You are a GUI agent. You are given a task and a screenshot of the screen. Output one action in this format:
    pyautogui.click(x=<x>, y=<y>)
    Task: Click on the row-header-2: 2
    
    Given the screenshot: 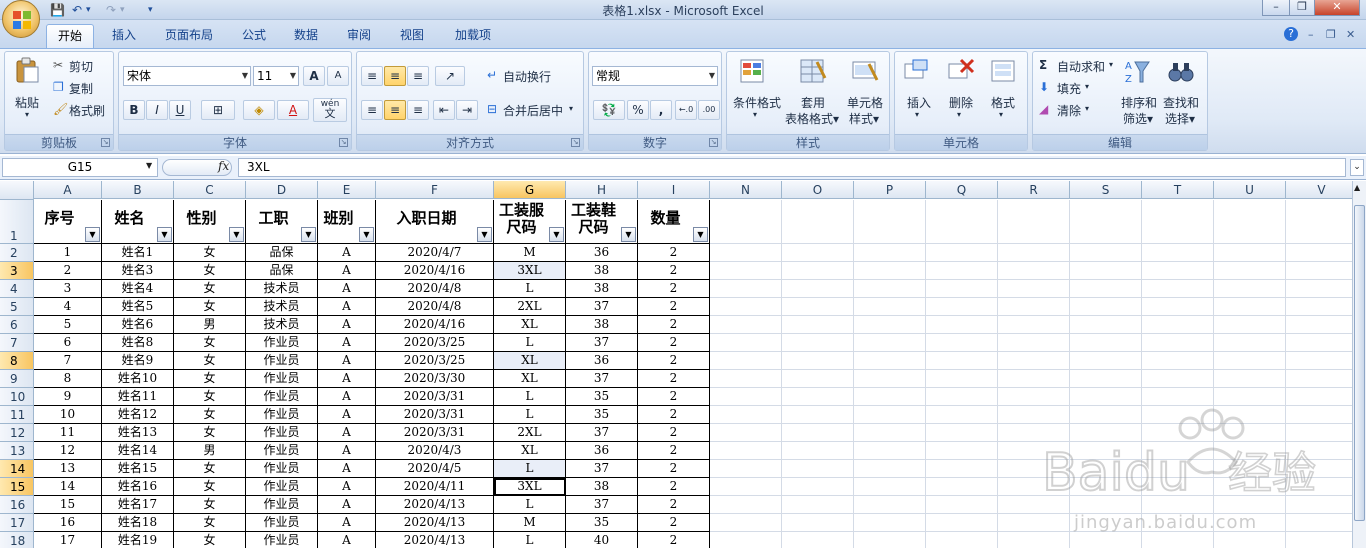 What is the action you would take?
    pyautogui.click(x=17, y=253)
    